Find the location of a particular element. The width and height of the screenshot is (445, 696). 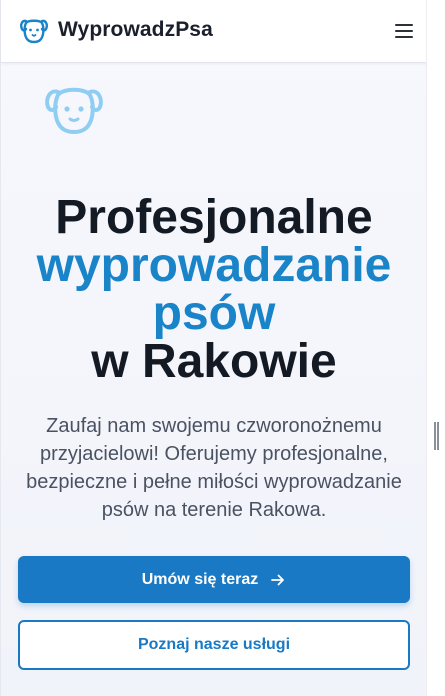

scrollbar-track is located at coordinates (435, 348).